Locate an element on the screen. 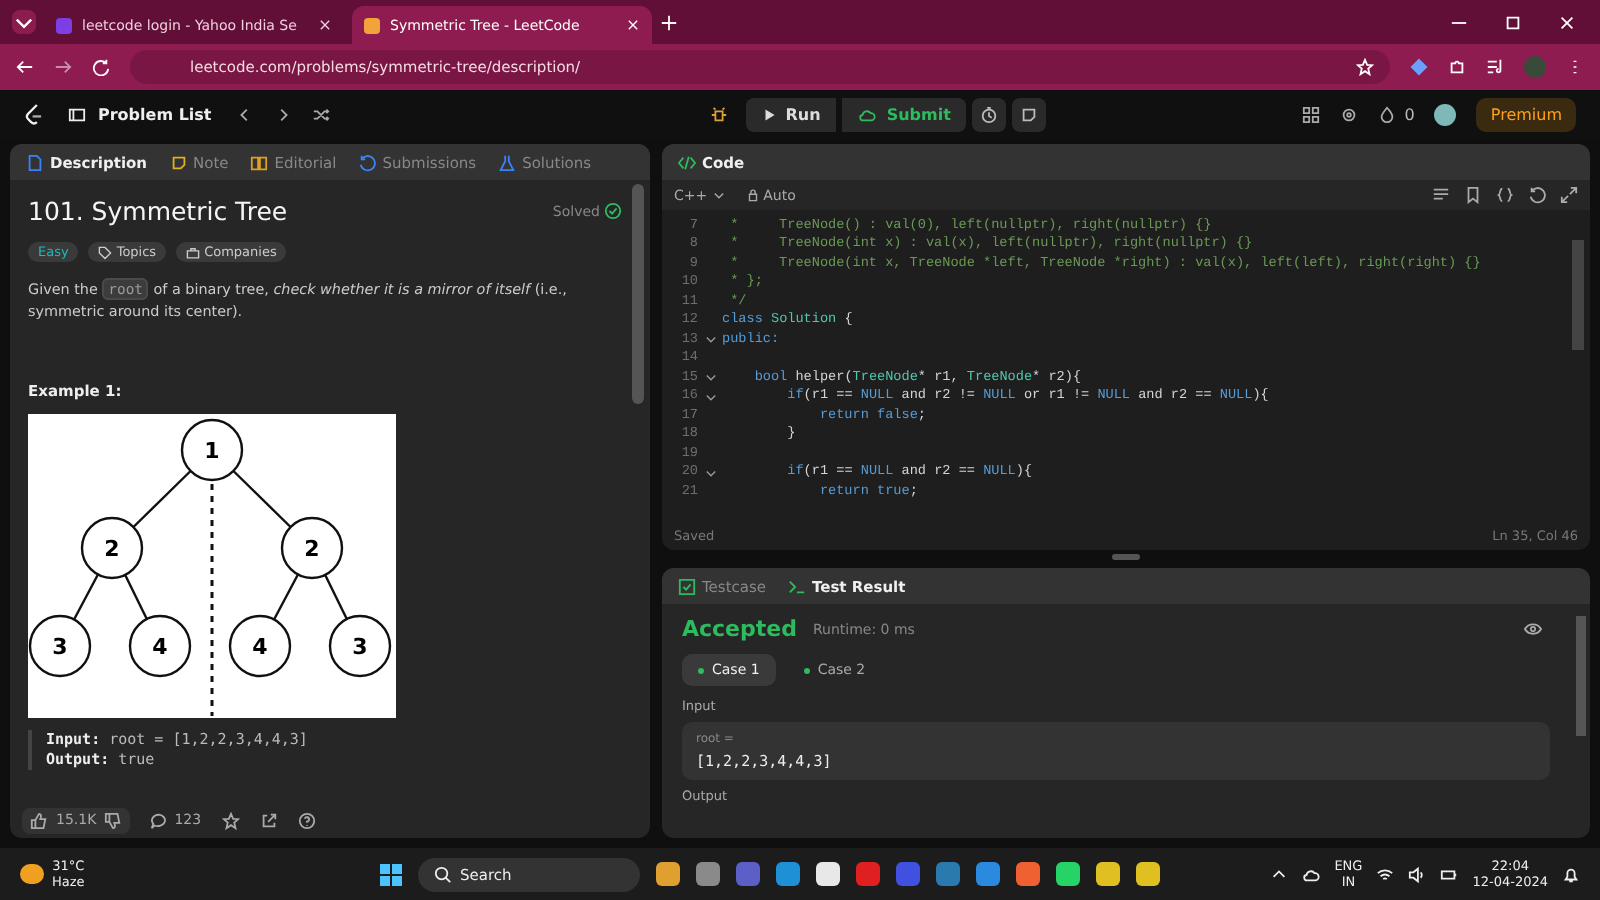 This screenshot has height=900, width=1600. thumbs-up-icon is located at coordinates (39, 820).